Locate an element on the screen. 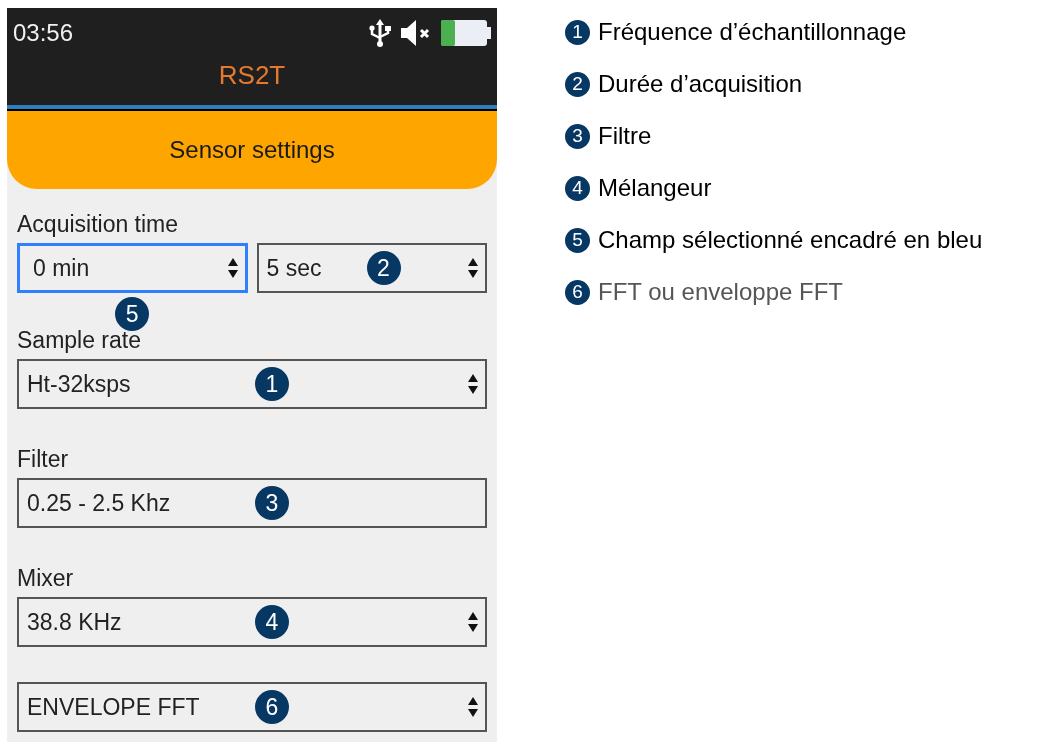 The width and height of the screenshot is (1038, 742). dropdown: 38.8 KHz 4 is located at coordinates (252, 622).